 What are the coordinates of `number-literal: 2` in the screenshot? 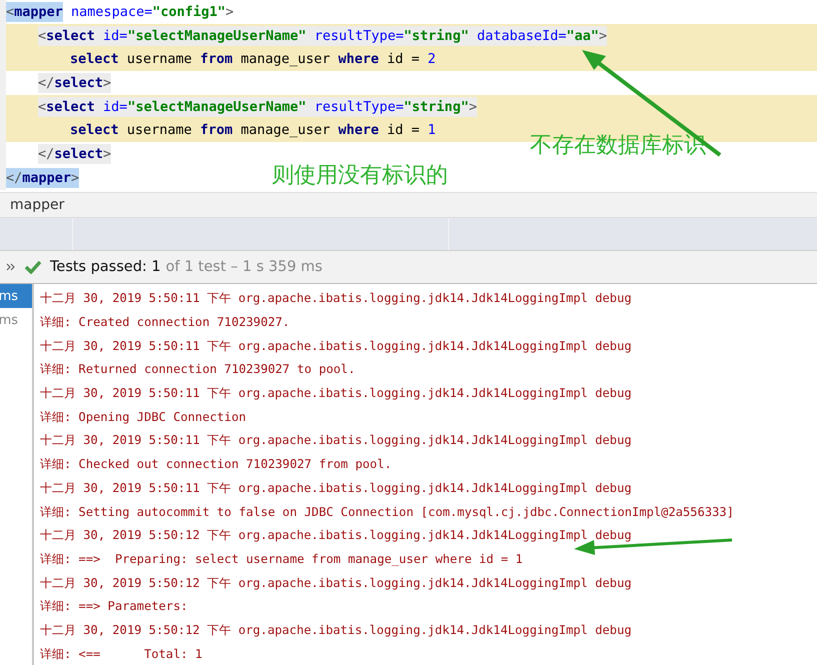 It's located at (432, 60).